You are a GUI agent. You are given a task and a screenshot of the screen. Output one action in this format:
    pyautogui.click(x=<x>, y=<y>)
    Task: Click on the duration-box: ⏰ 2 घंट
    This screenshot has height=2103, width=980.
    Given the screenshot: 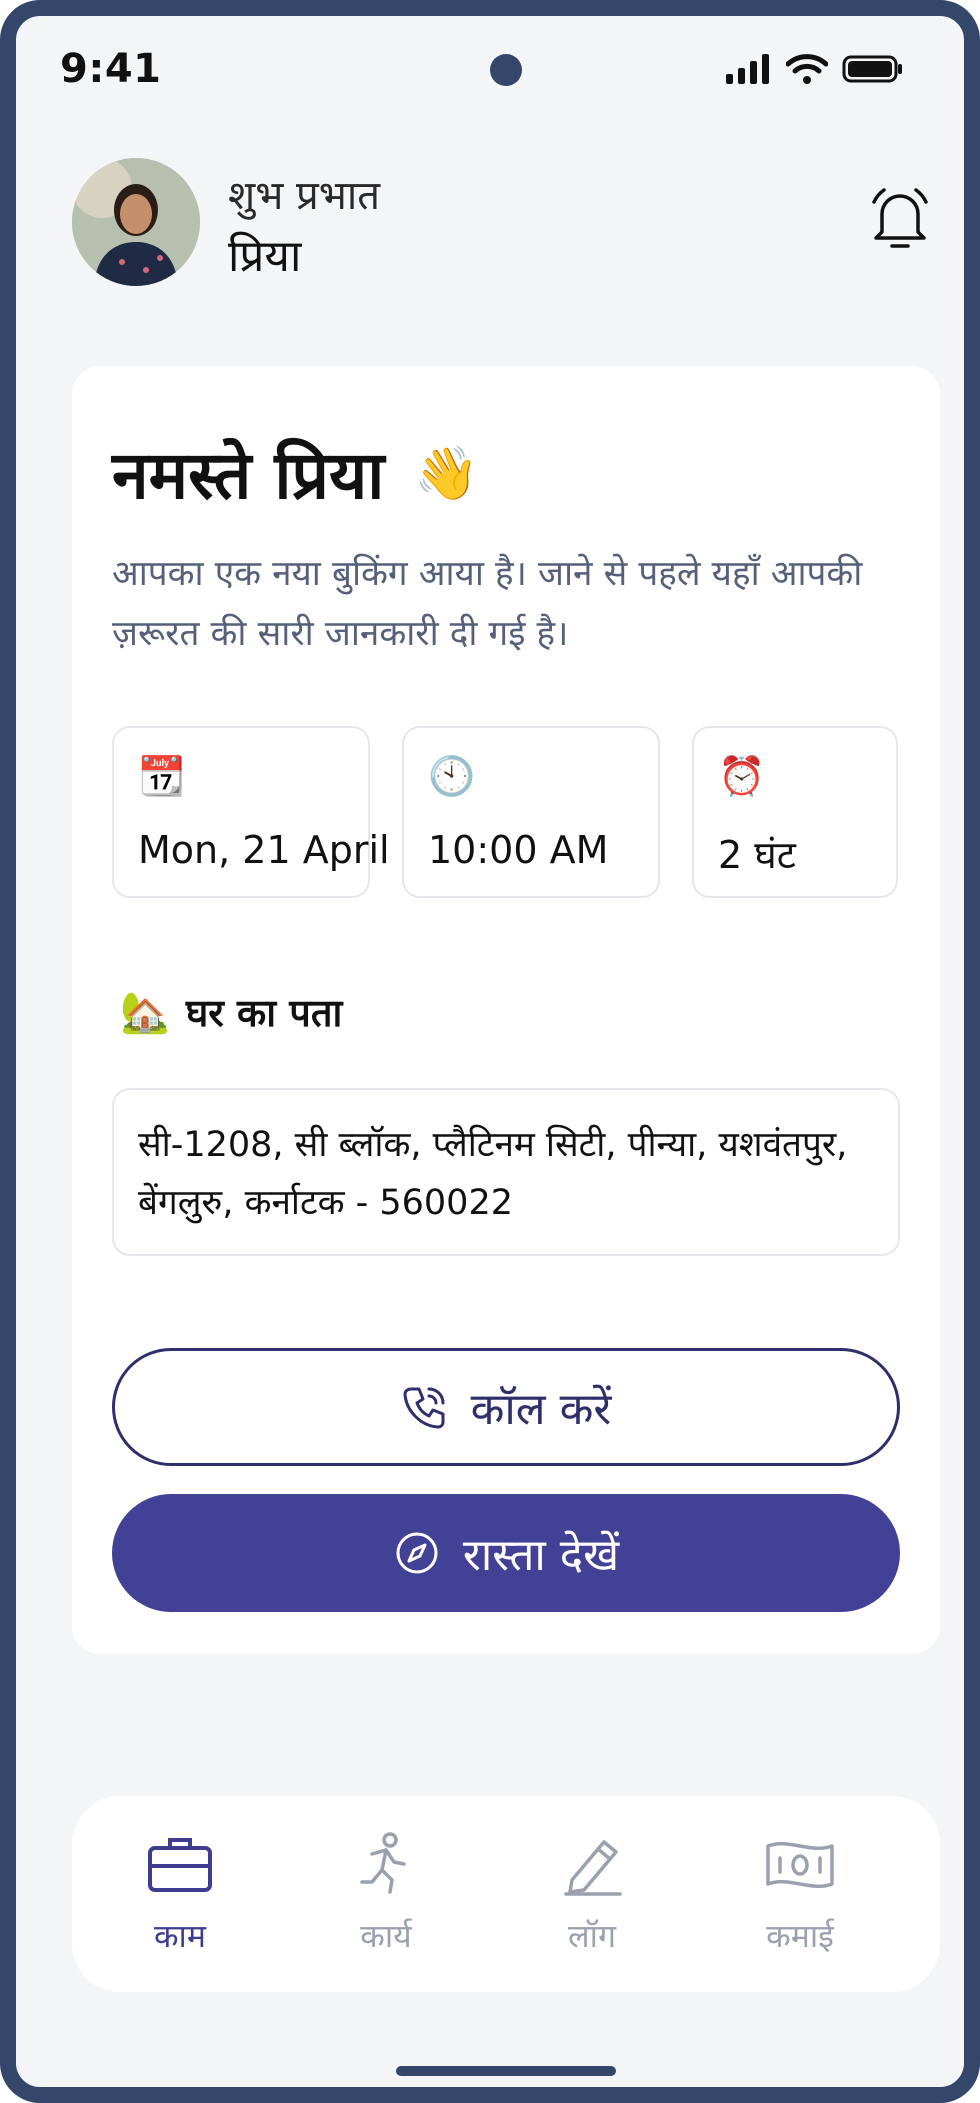 What is the action you would take?
    pyautogui.click(x=795, y=812)
    